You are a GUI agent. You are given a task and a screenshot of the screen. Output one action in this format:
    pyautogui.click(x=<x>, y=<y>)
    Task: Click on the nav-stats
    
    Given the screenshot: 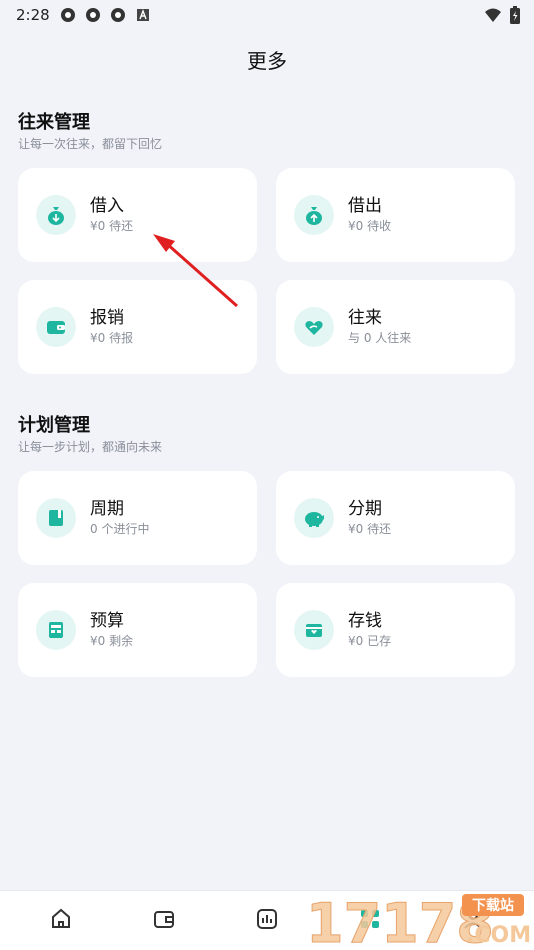 What is the action you would take?
    pyautogui.click(x=267, y=921)
    